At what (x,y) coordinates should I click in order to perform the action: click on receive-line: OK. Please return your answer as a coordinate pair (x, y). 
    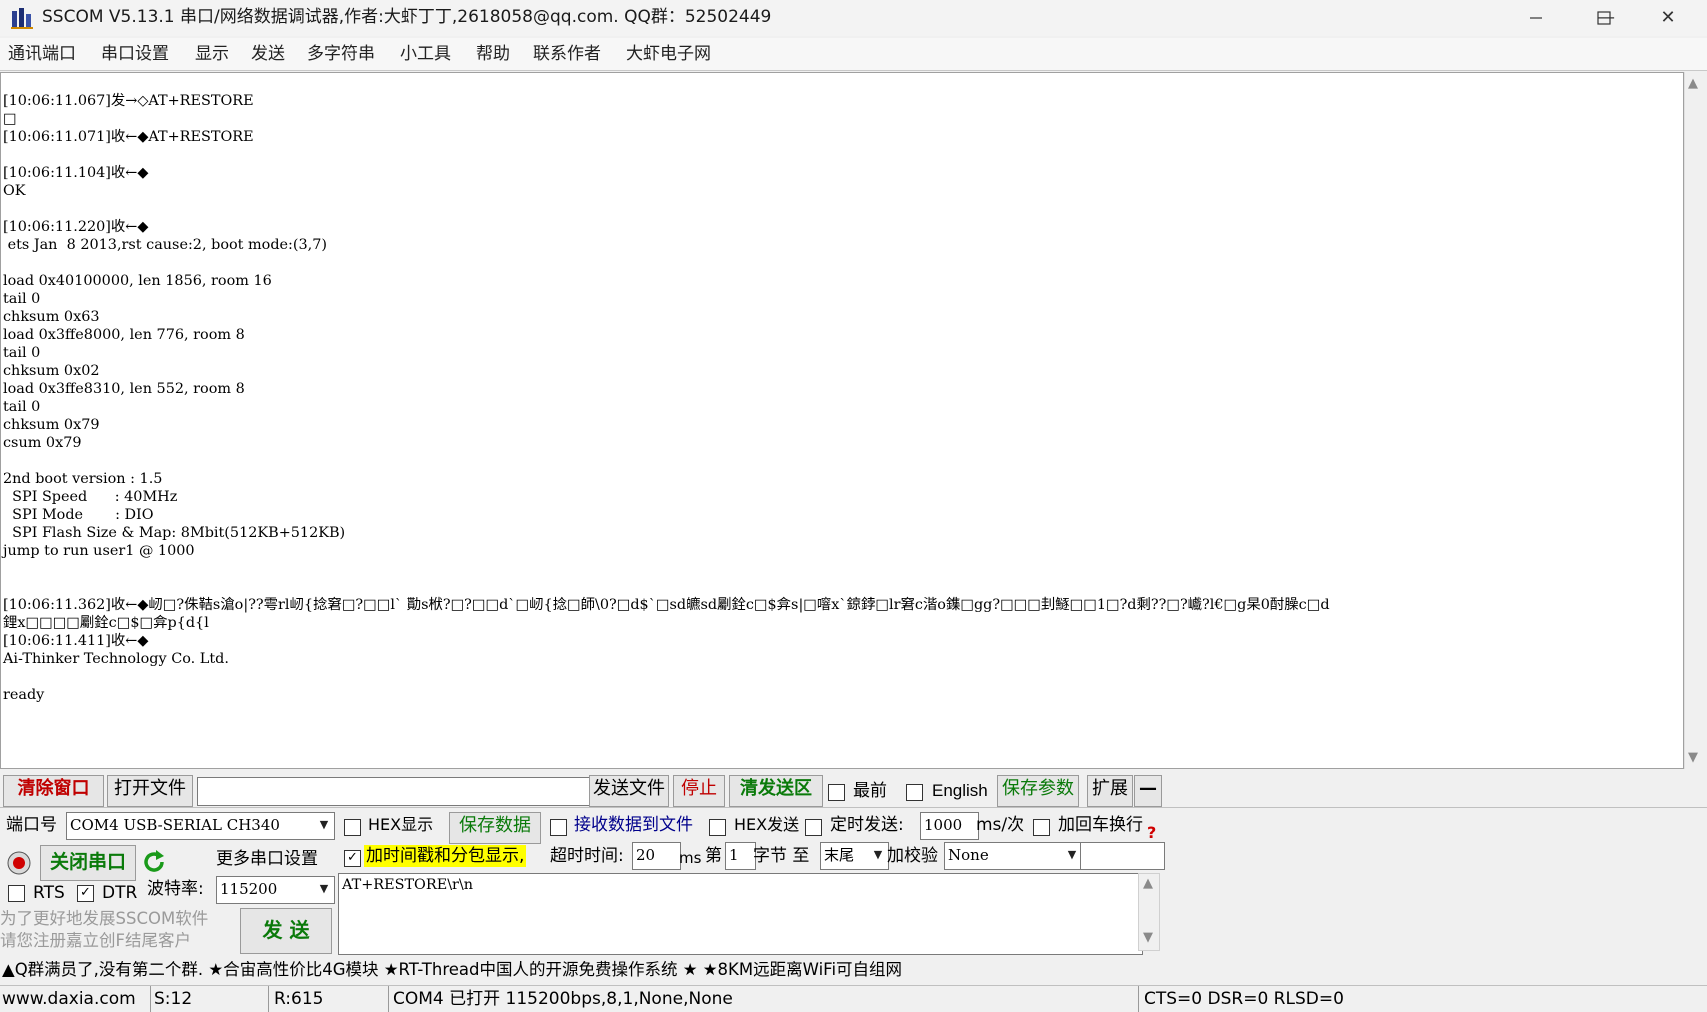
    Looking at the image, I should click on (14, 191).